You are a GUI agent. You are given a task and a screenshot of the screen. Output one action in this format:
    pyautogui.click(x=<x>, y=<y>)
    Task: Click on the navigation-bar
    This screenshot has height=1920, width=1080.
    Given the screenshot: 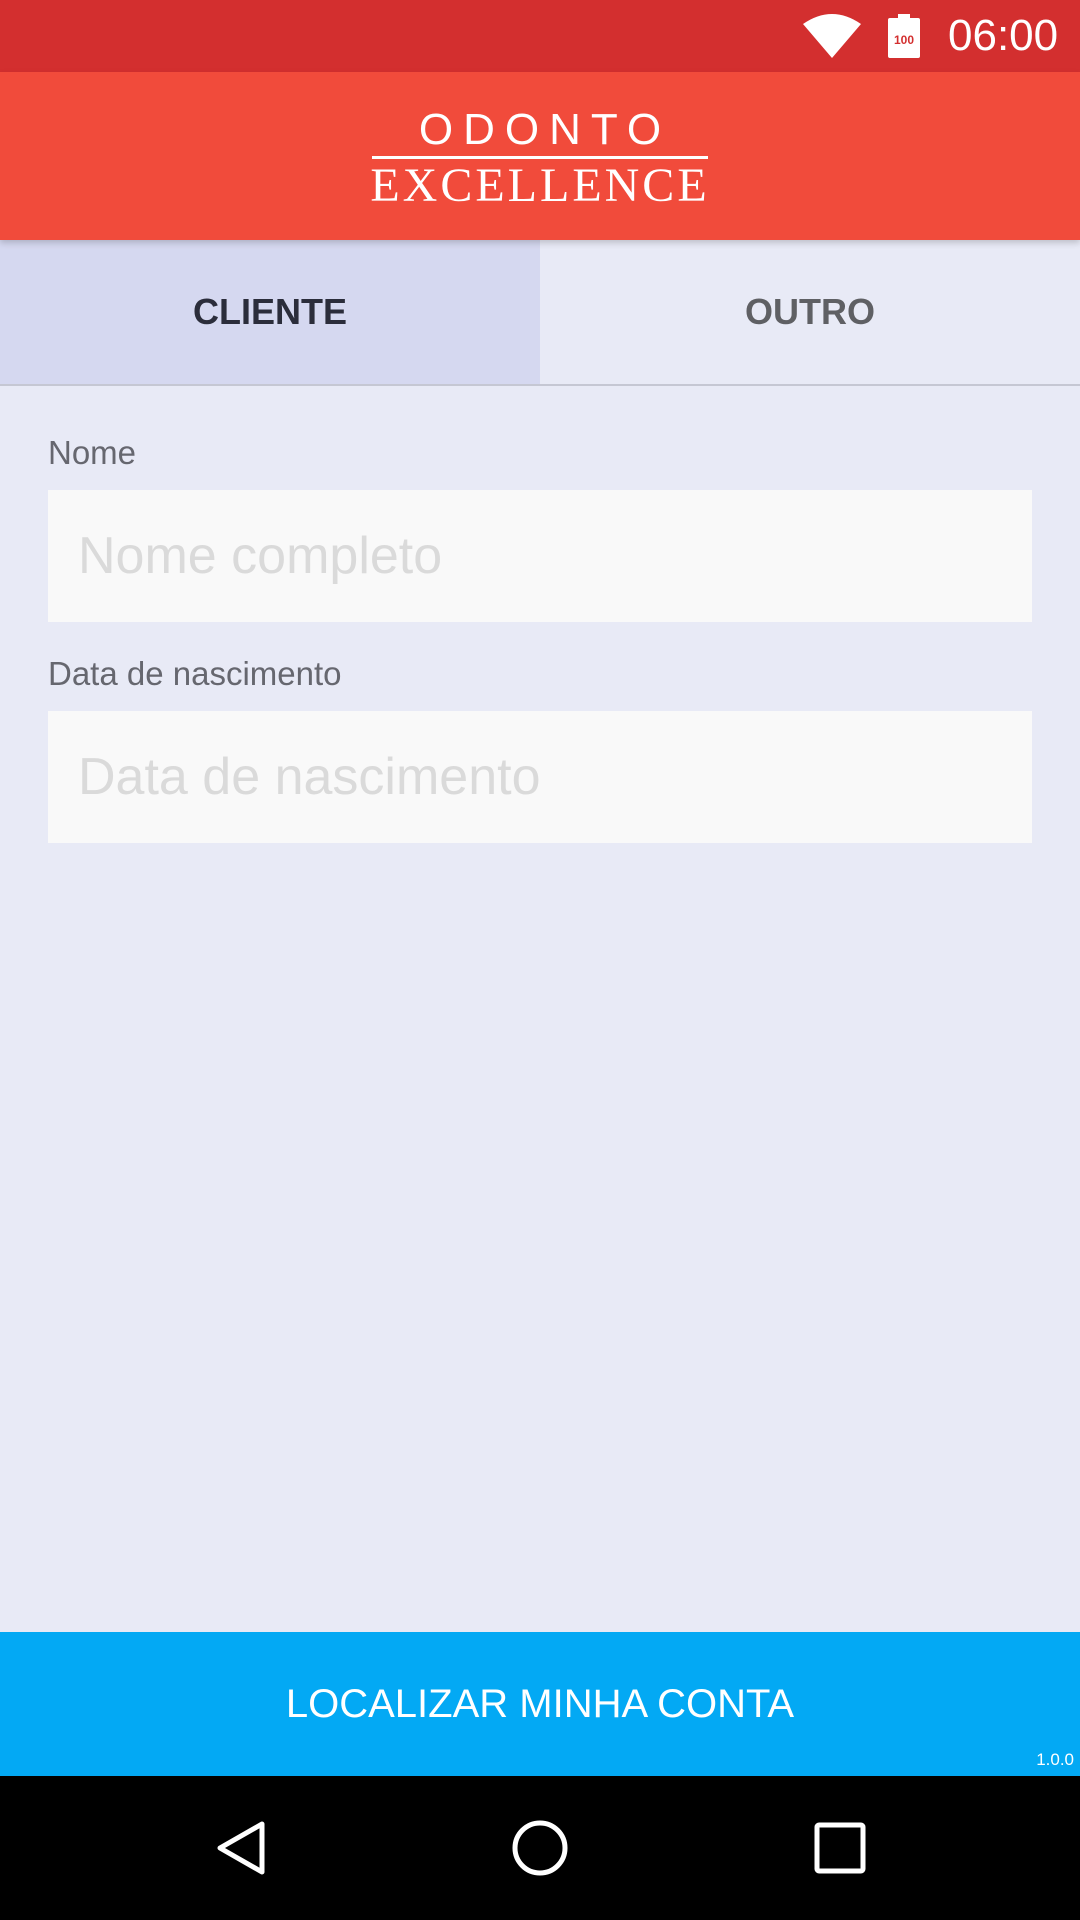 What is the action you would take?
    pyautogui.click(x=540, y=1848)
    